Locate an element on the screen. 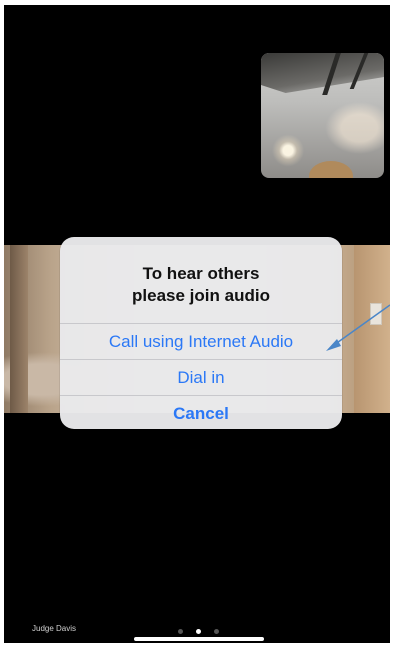  video-detail-door-right is located at coordinates (372, 329).